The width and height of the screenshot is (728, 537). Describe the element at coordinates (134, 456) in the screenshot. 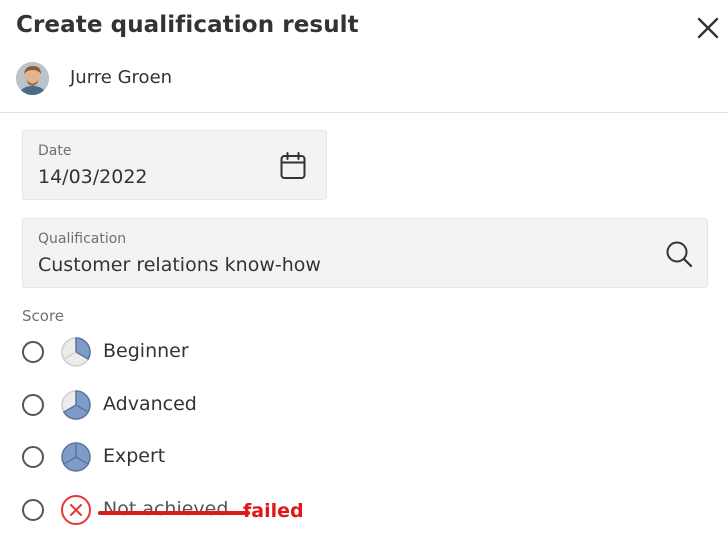

I see `option-label: Expert` at that location.